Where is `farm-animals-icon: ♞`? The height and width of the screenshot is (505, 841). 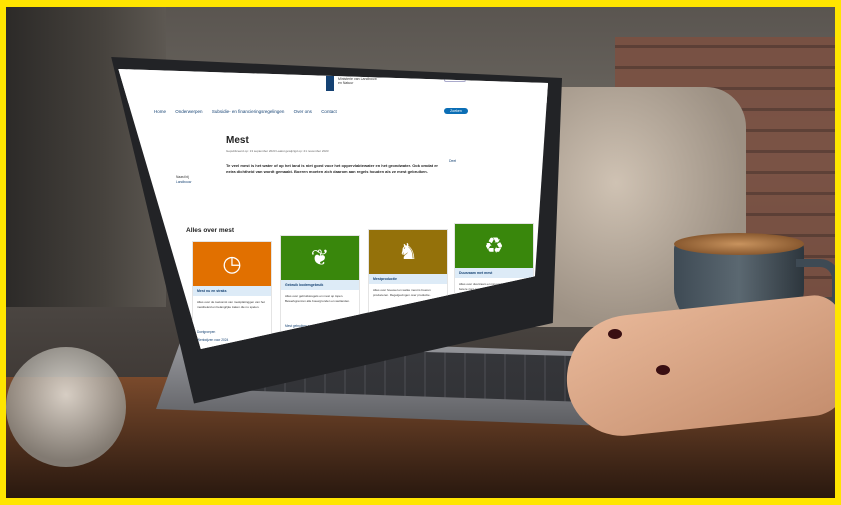 farm-animals-icon: ♞ is located at coordinates (408, 251).